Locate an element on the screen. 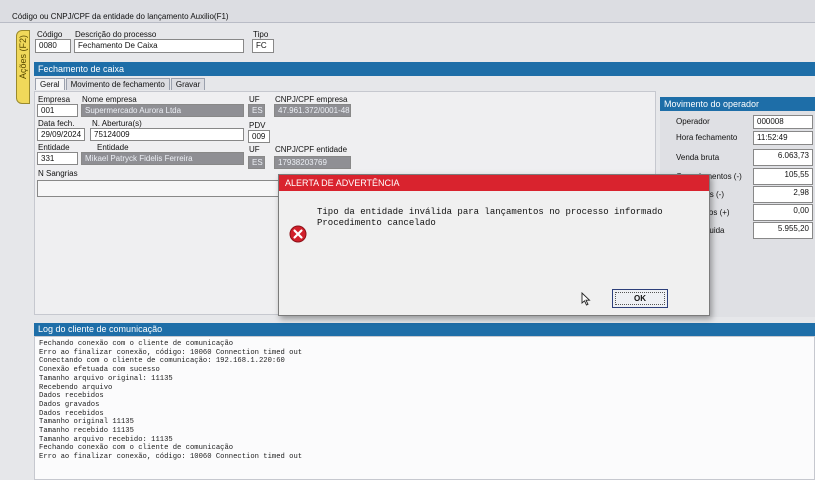 The width and height of the screenshot is (815, 480). entidade-nome-label: Entidade is located at coordinates (113, 147).